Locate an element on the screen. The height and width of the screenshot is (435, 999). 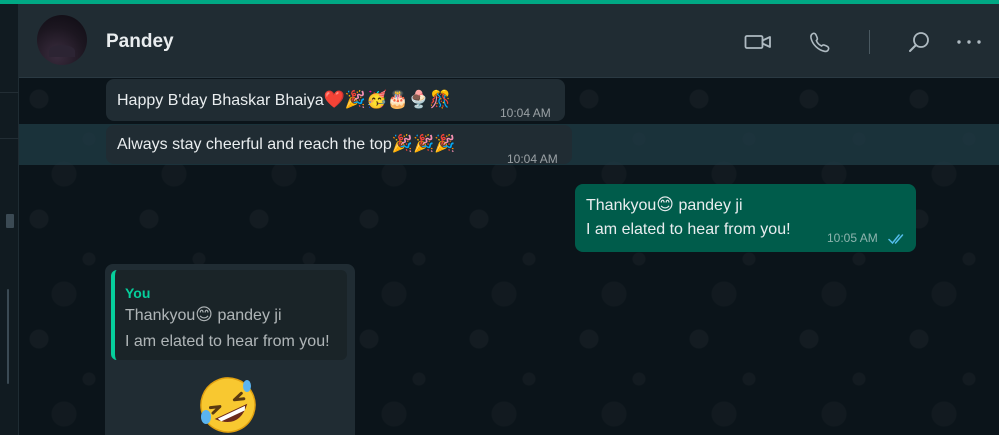
scrollbar-thumb is located at coordinates (10, 221).